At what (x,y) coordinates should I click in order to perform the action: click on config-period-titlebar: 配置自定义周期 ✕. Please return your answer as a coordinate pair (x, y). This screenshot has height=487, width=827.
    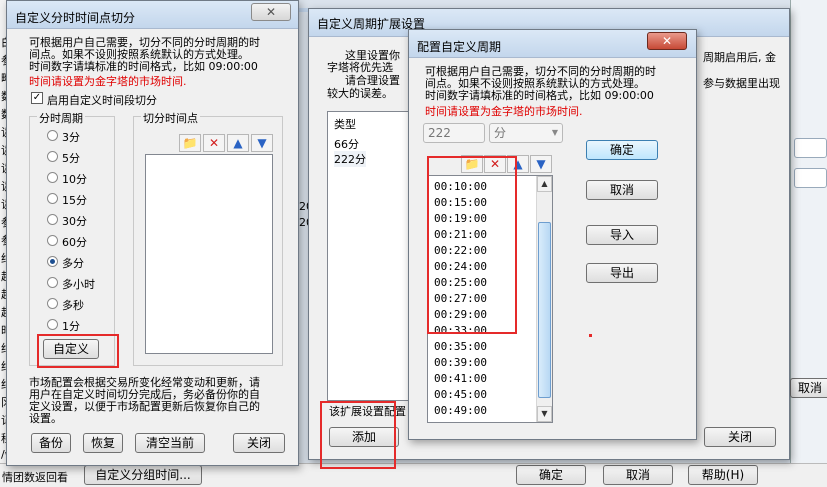
    Looking at the image, I should click on (552, 44).